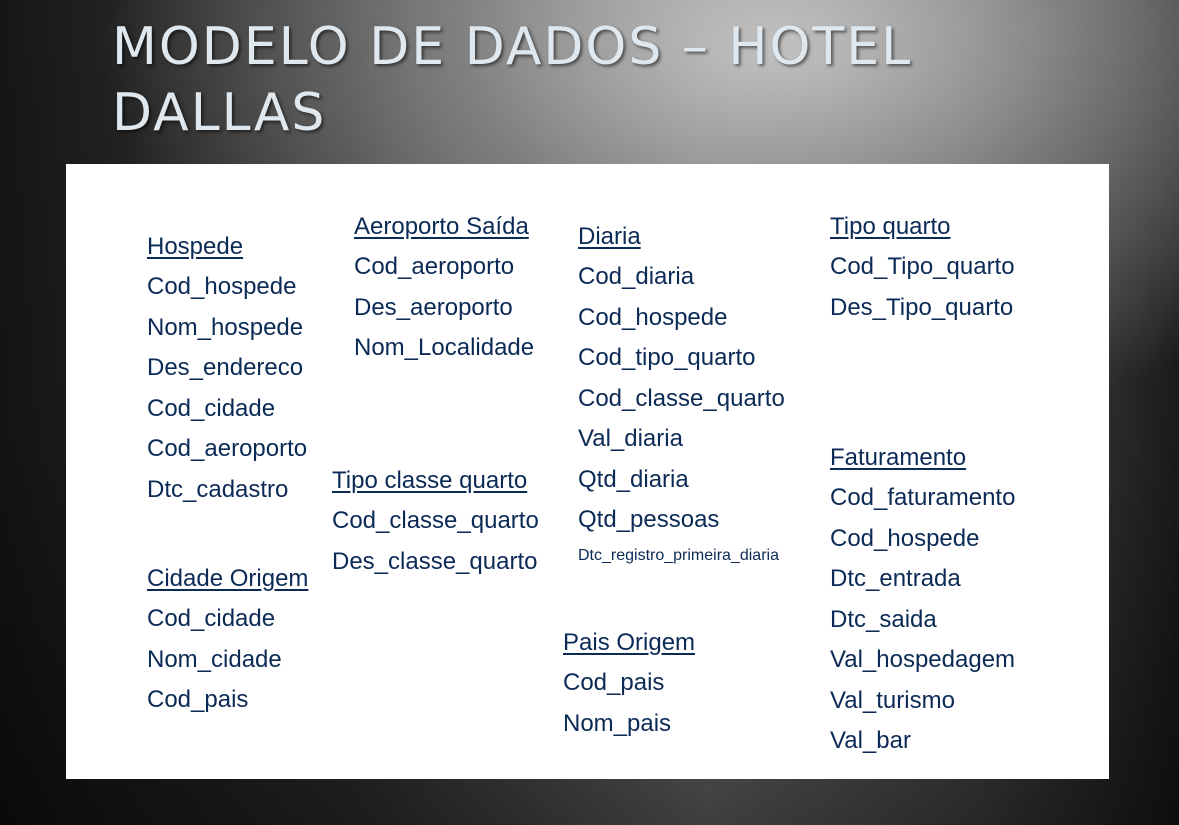 Image resolution: width=1179 pixels, height=825 pixels. What do you see at coordinates (433, 307) in the screenshot?
I see `field-item: Des_aeroporto` at bounding box center [433, 307].